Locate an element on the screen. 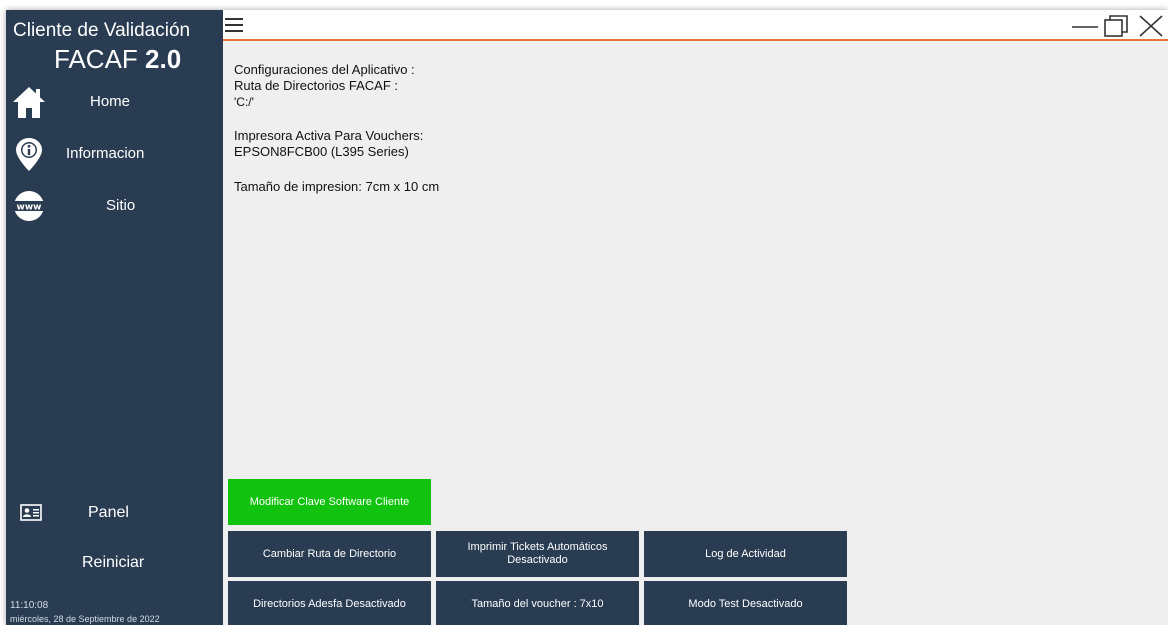 This screenshot has width=1168, height=625. sidebar-item-sitio: www Sitio is located at coordinates (114, 206).